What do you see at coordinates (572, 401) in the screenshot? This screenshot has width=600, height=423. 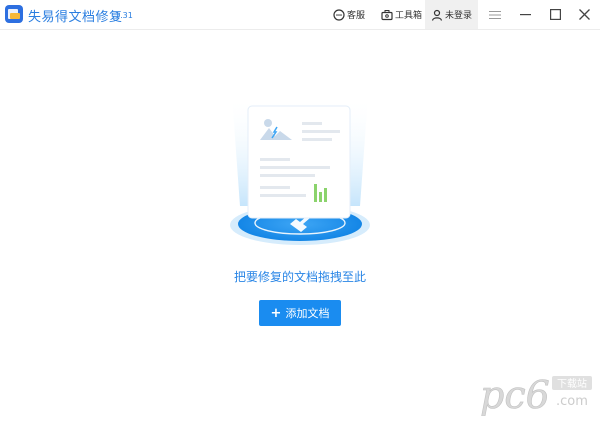 I see `watermark-sub-bottom: .com` at bounding box center [572, 401].